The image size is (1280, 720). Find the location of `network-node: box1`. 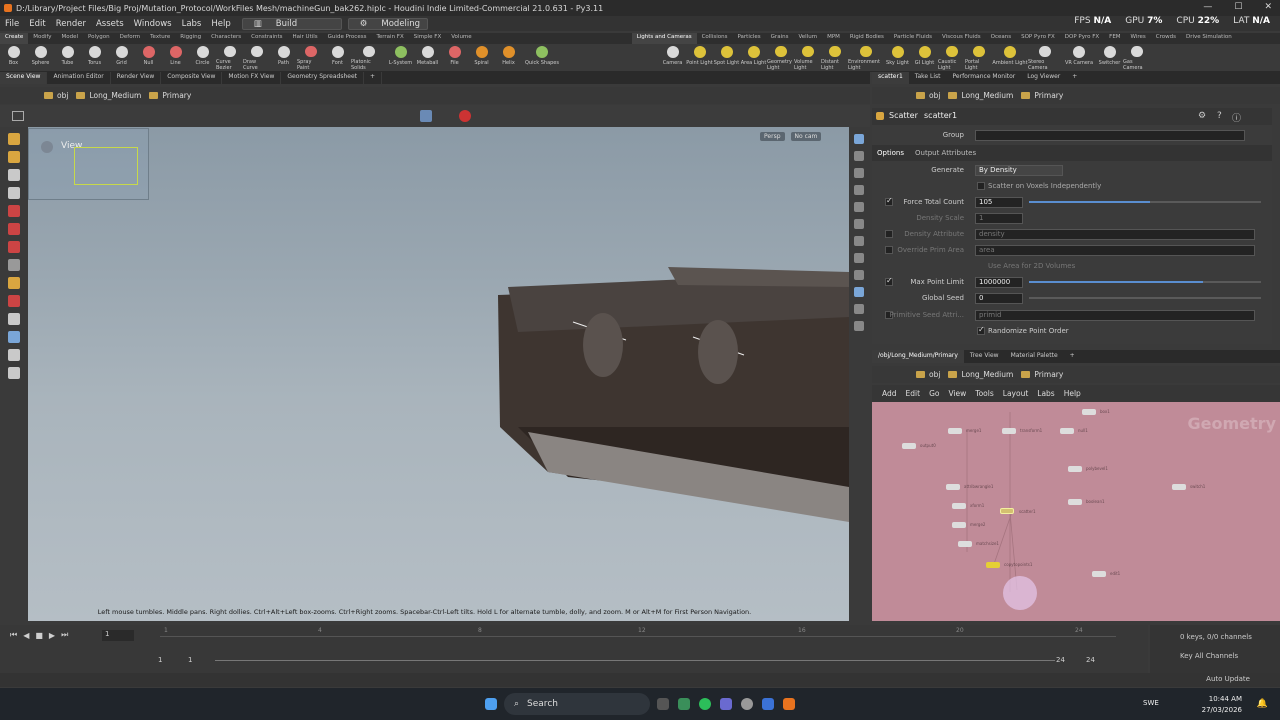

network-node: box1 is located at coordinates (1096, 412).